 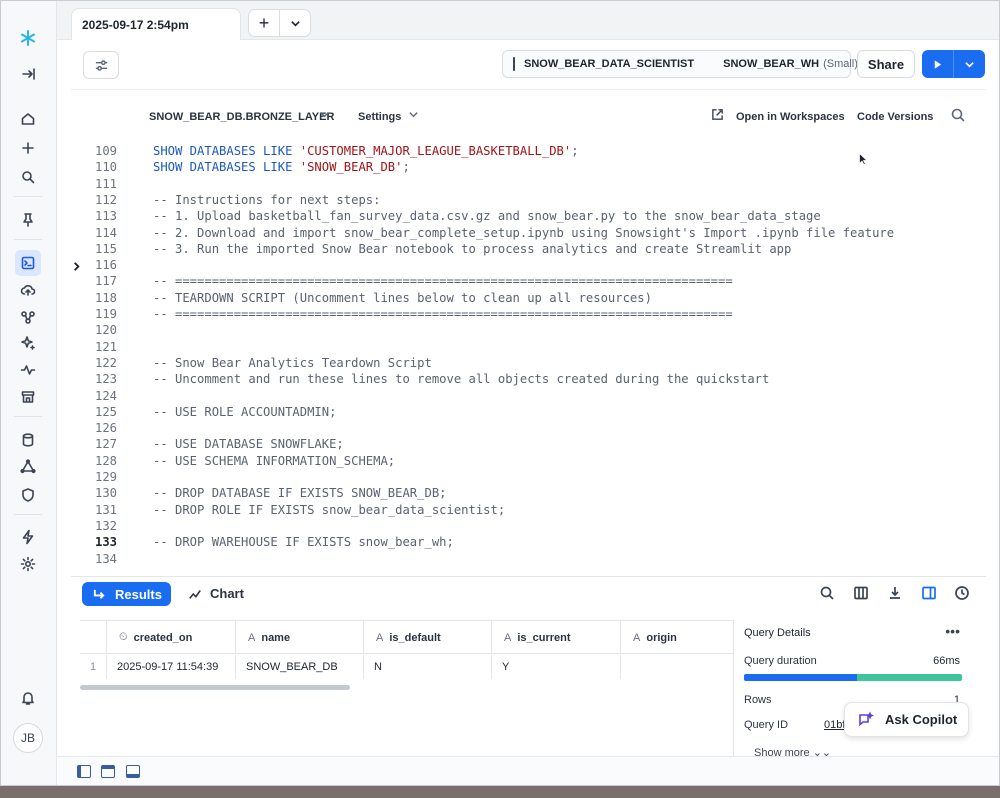 I want to click on ai-sparkle-icon, so click(x=28, y=343).